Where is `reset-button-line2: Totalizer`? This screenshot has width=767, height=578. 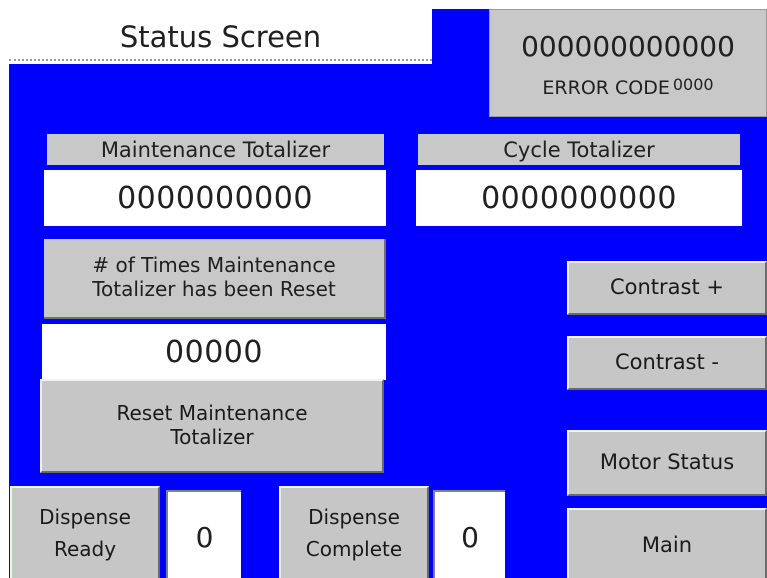
reset-button-line2: Totalizer is located at coordinates (212, 437).